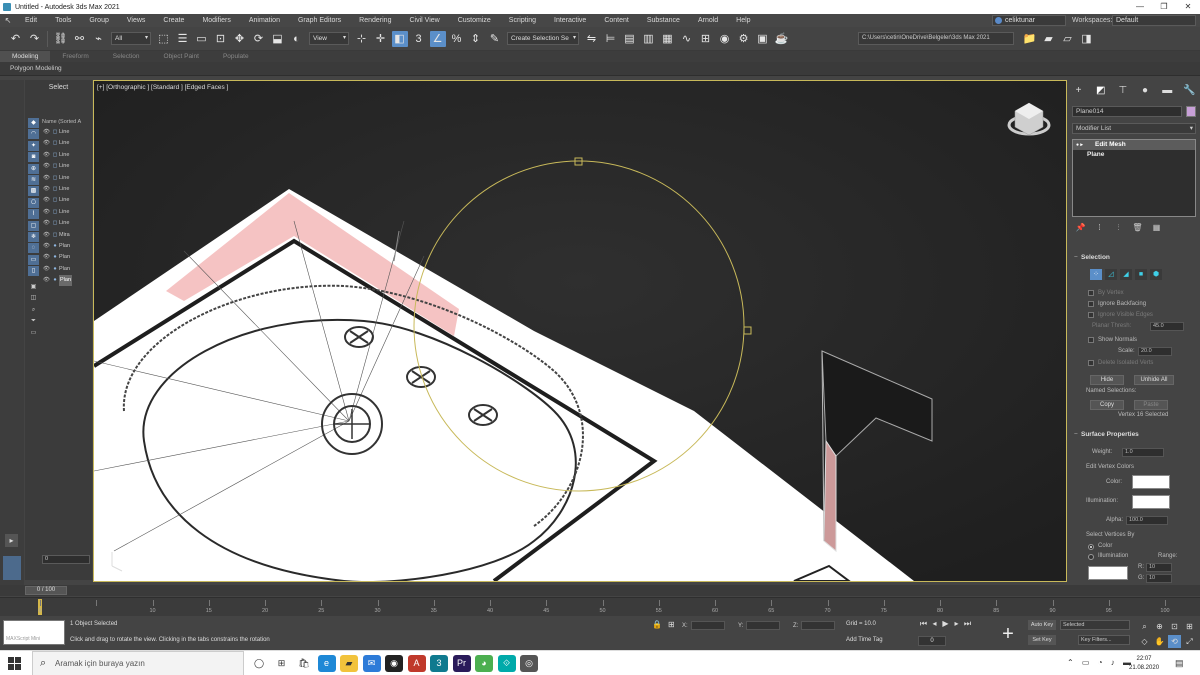 The width and height of the screenshot is (1200, 675). Describe the element at coordinates (278, 39) in the screenshot. I see `scale-icon: ⬓` at that location.